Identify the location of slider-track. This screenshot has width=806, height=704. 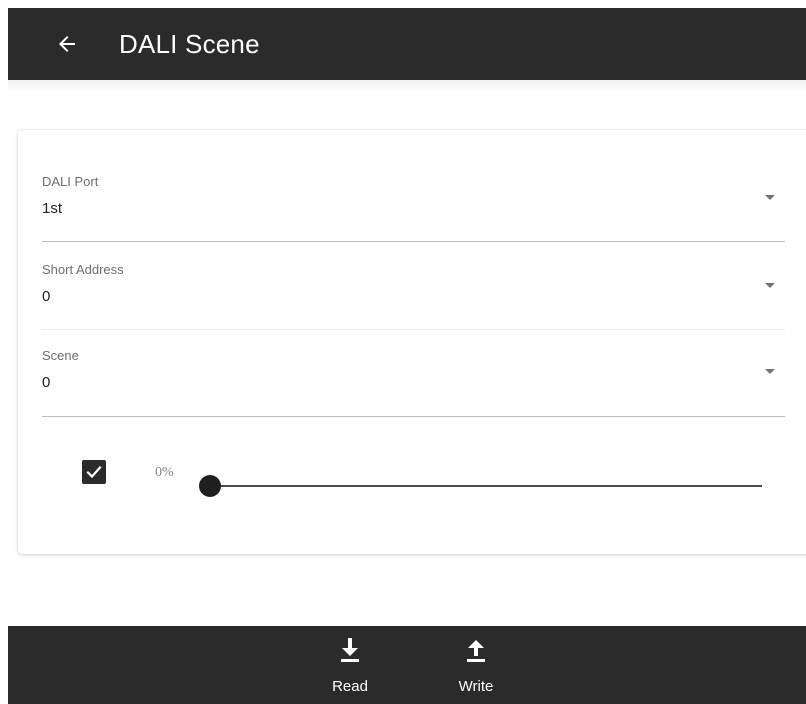
(486, 486).